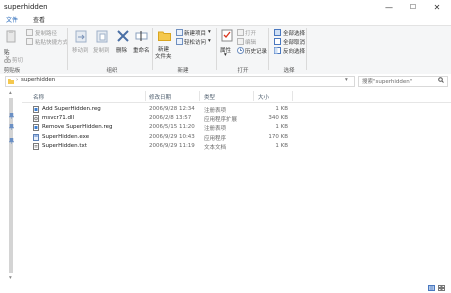 The image size is (451, 293). Describe the element at coordinates (102, 36) in the screenshot. I see `copy-to-icon` at that location.